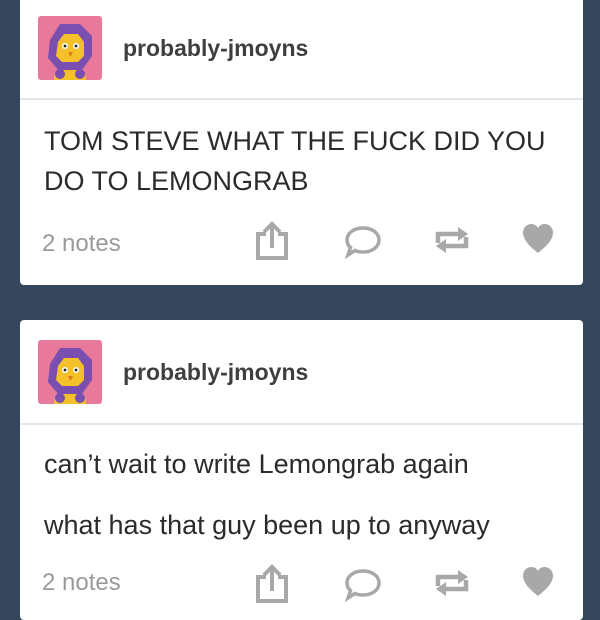  What do you see at coordinates (267, 525) in the screenshot?
I see `post-text: what has that guy been up to anyway` at bounding box center [267, 525].